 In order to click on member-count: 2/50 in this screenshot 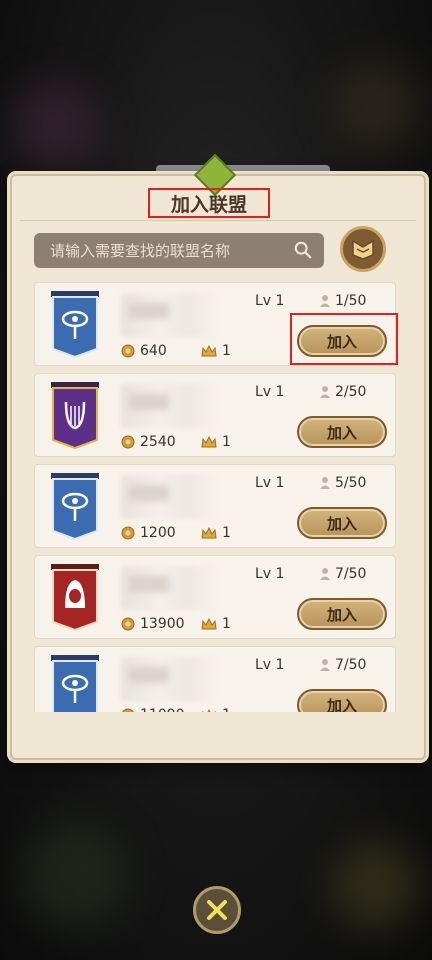, I will do `click(342, 392)`.